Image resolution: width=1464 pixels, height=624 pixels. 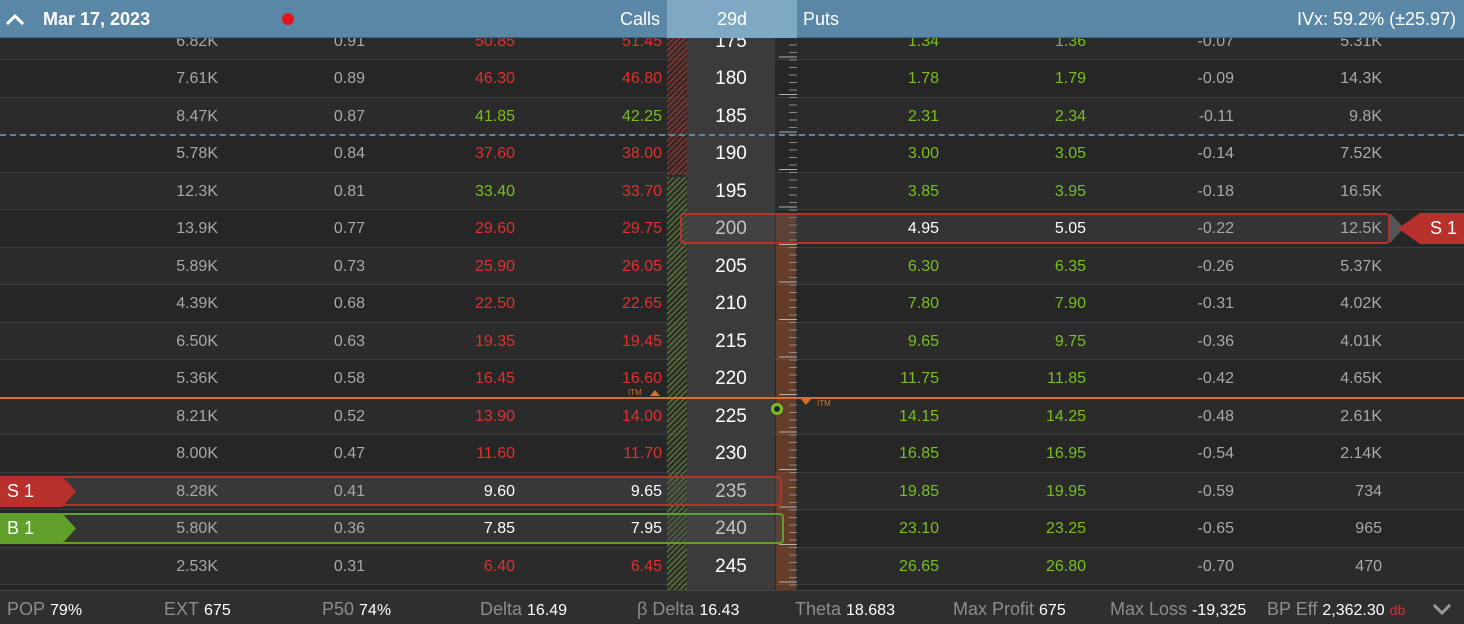 I want to click on put-delta-cell: -0.31, so click(x=1184, y=304).